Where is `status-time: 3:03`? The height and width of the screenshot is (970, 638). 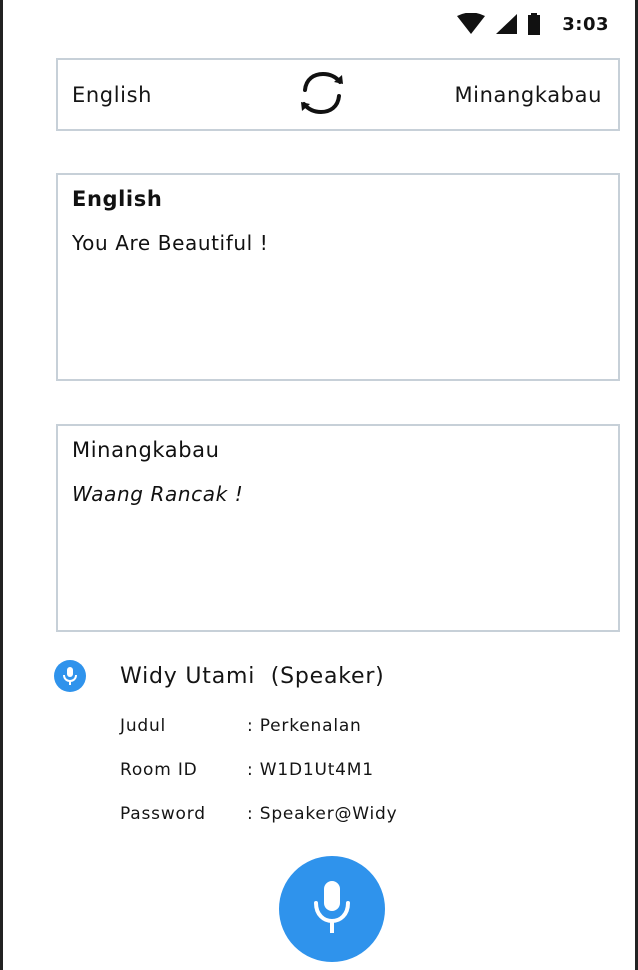 status-time: 3:03 is located at coordinates (585, 24).